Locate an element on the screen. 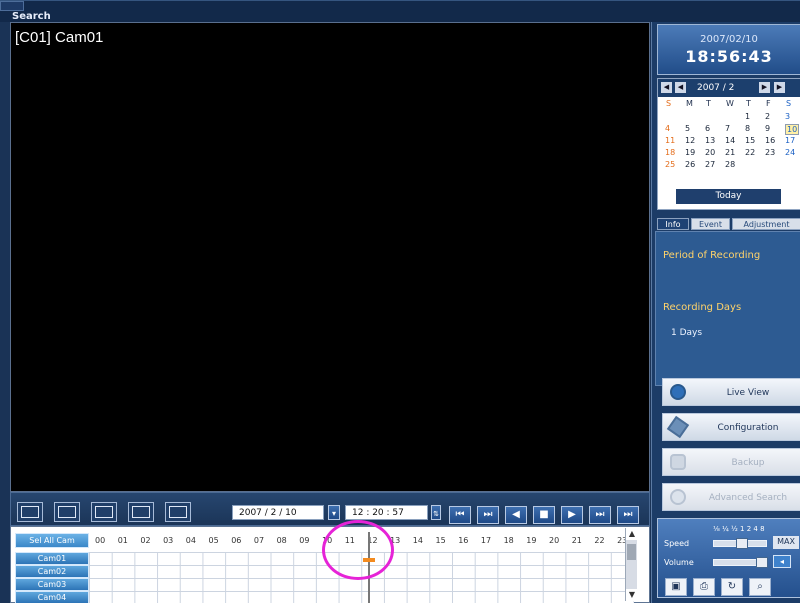 This screenshot has width=800, height=603. camera-label: [C01] Cam01 is located at coordinates (59, 37).